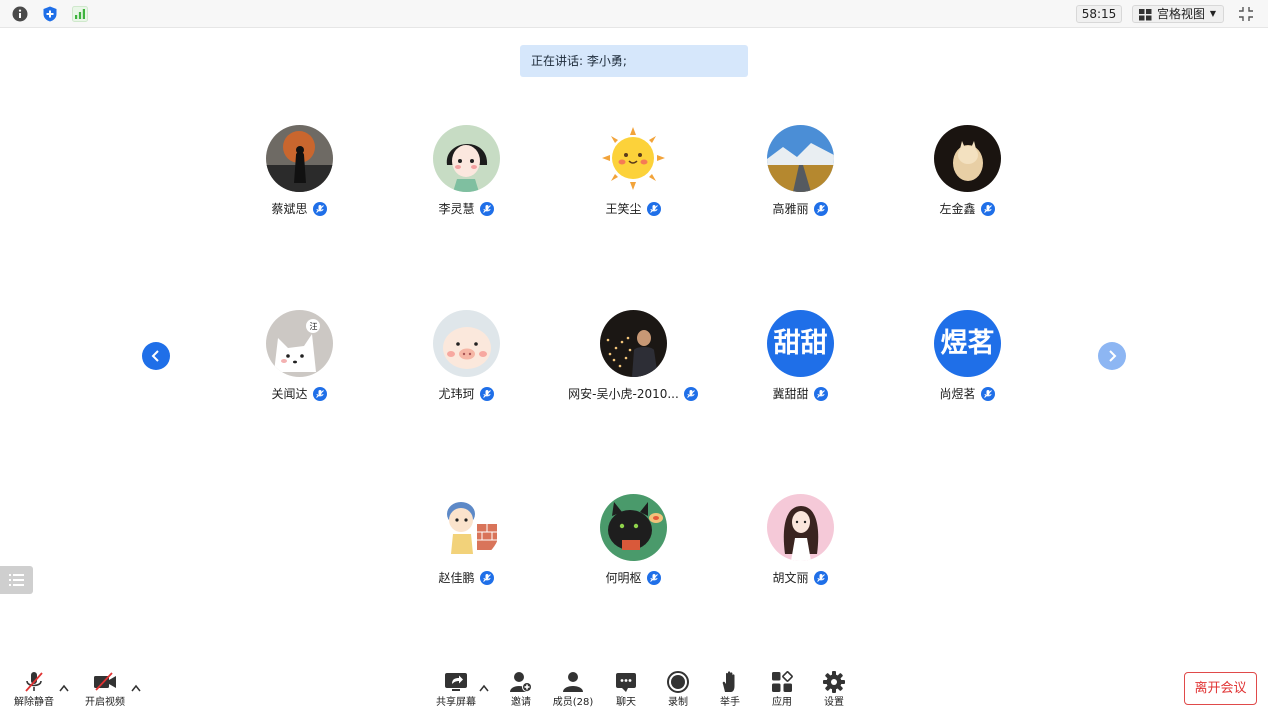 Image resolution: width=1268 pixels, height=713 pixels. What do you see at coordinates (557, 61) in the screenshot?
I see `speaking-label: 正在讲话:` at bounding box center [557, 61].